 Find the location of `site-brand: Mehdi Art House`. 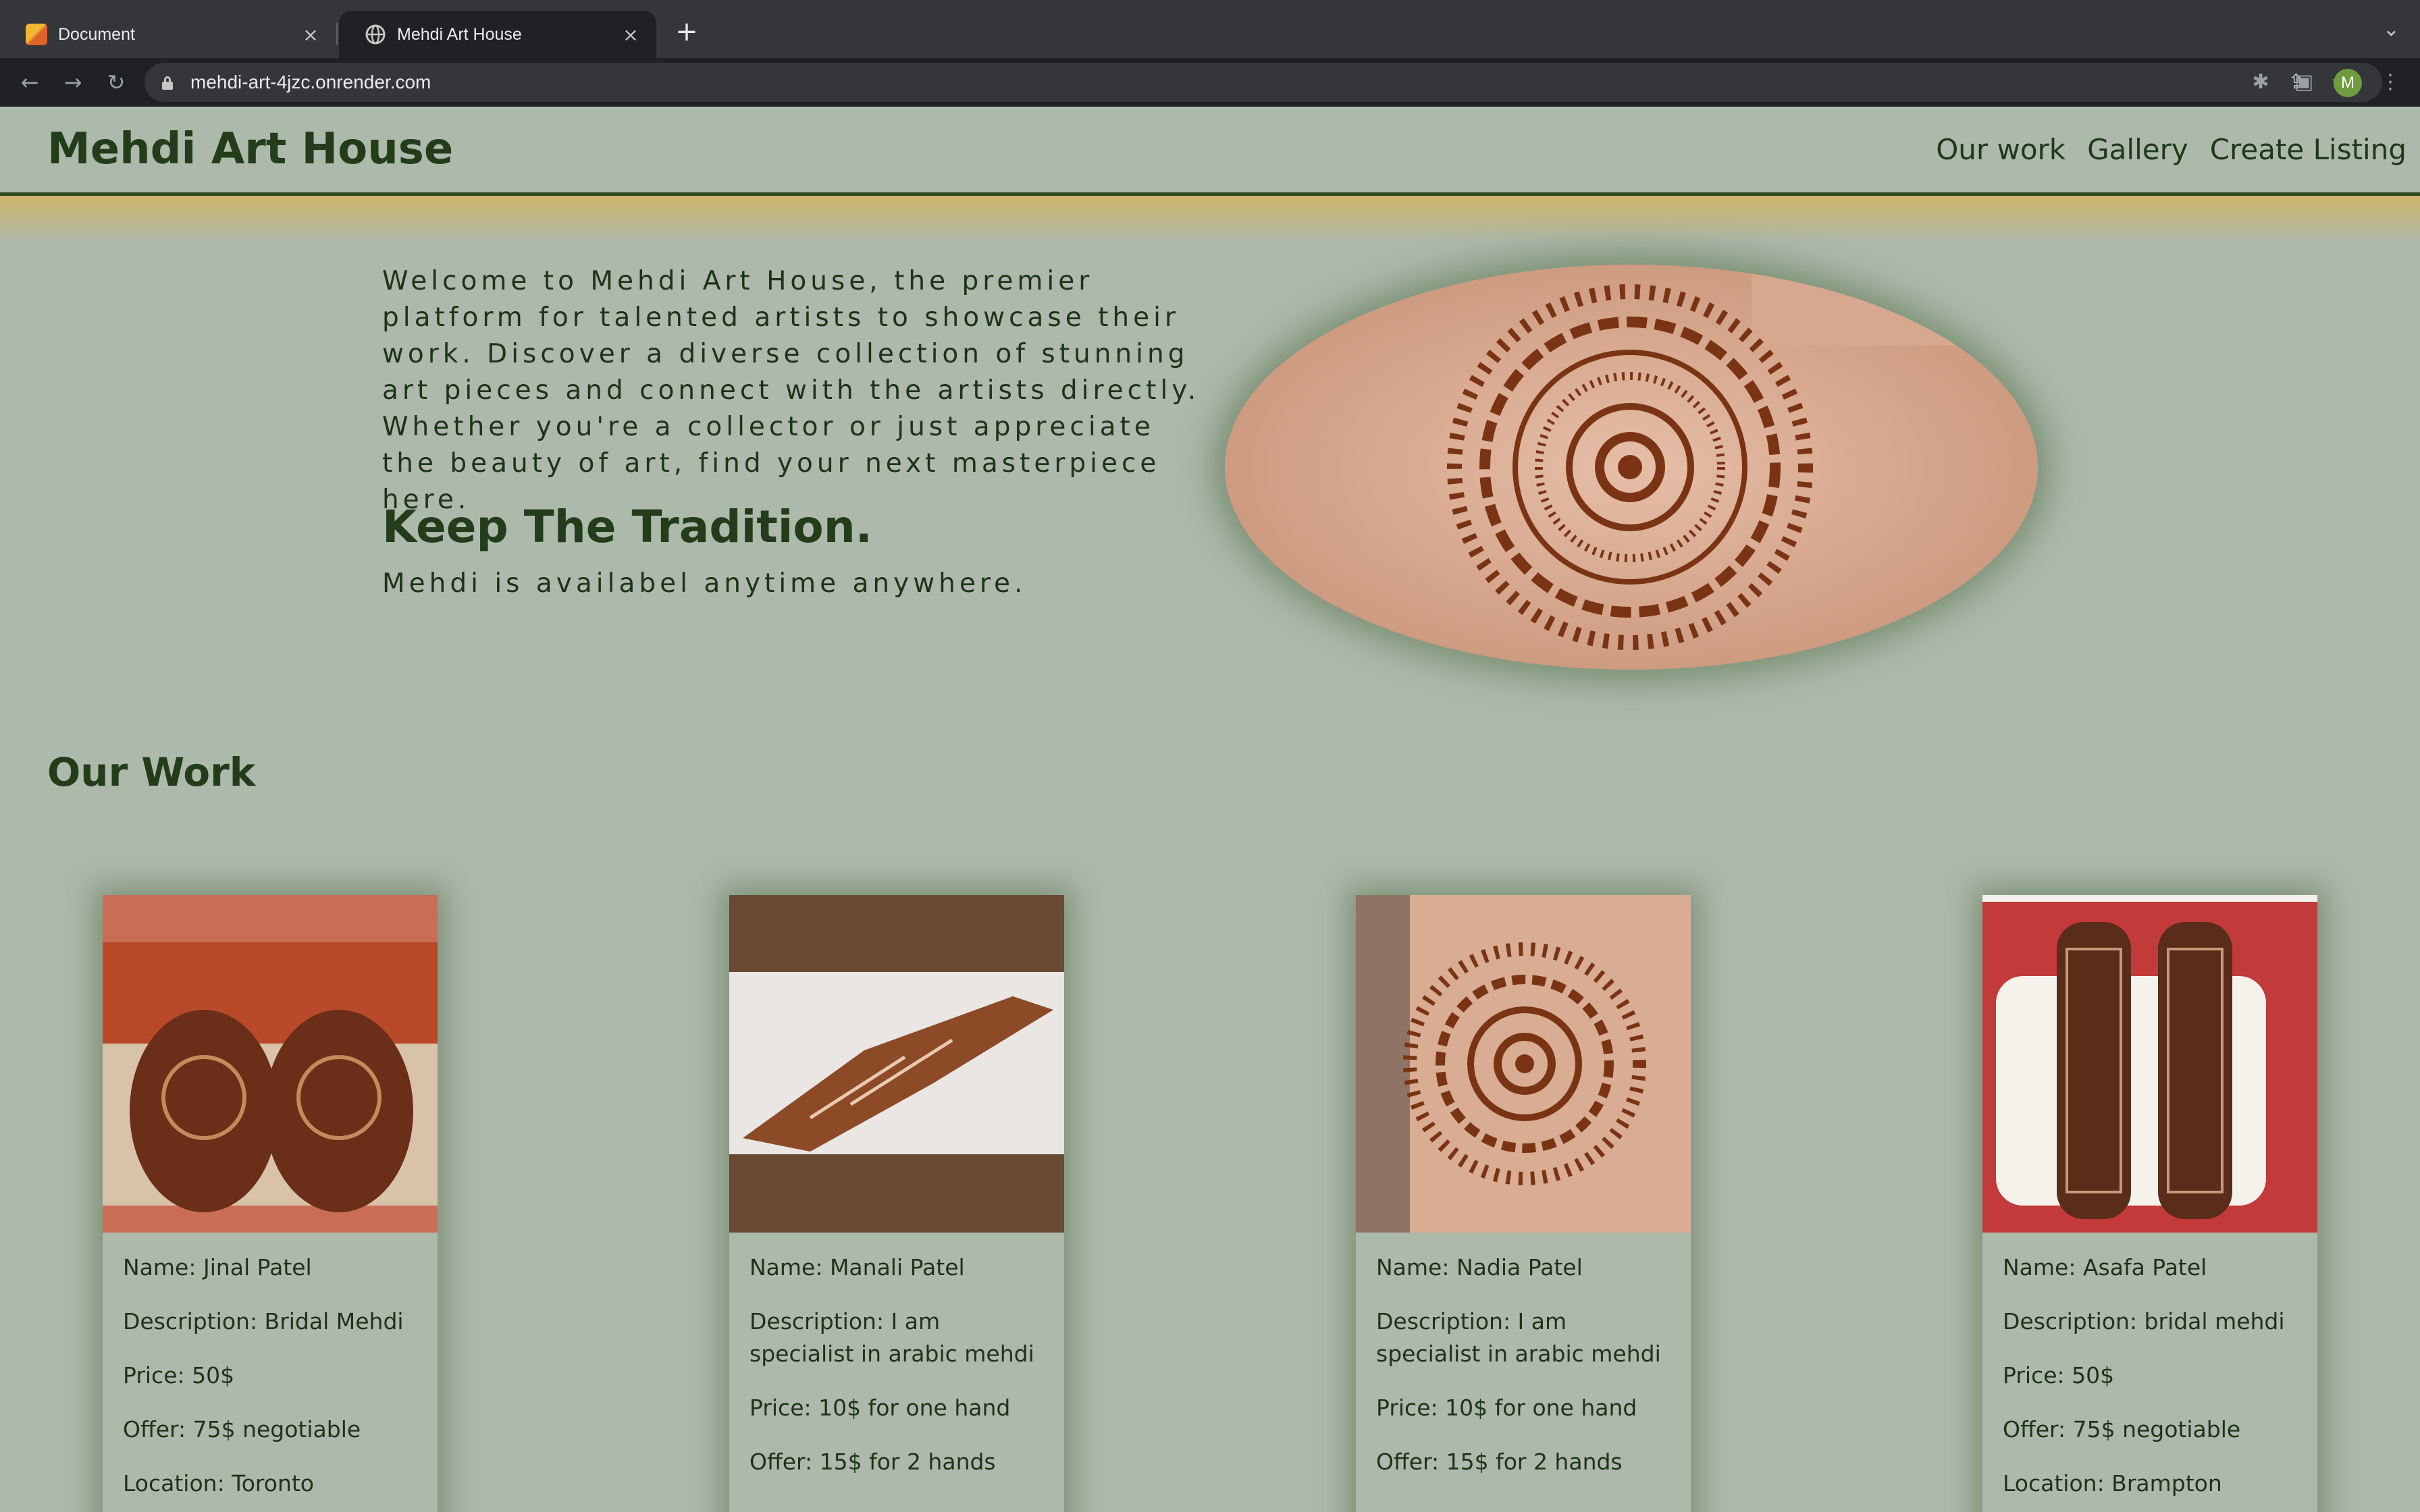

site-brand: Mehdi Art House is located at coordinates (250, 149).